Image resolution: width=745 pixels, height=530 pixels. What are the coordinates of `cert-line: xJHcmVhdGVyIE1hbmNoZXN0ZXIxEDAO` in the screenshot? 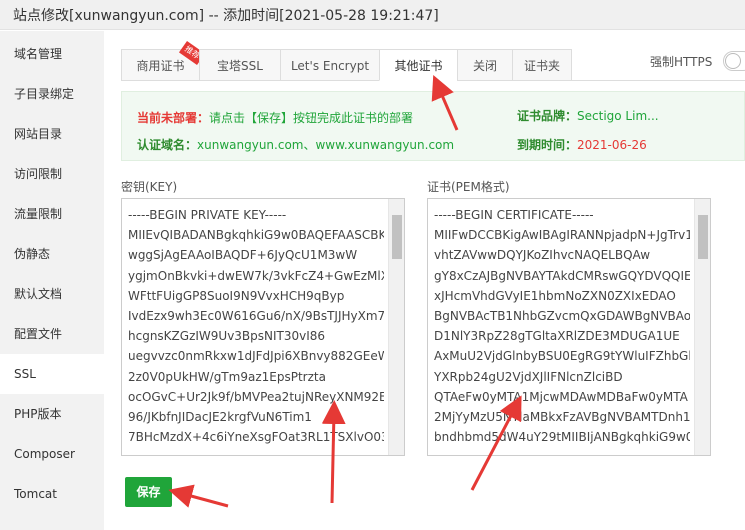 It's located at (555, 295).